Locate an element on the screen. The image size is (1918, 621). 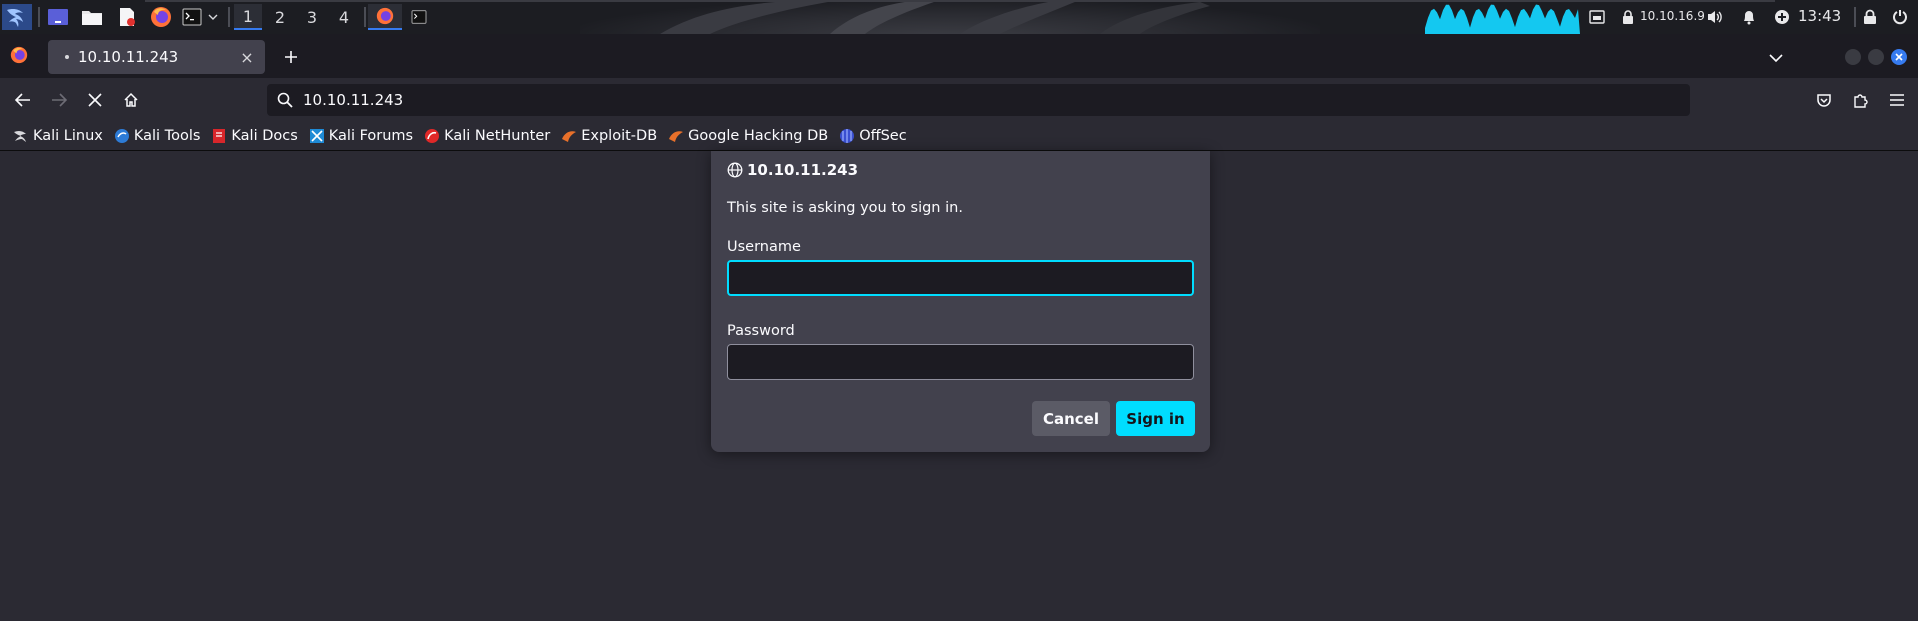
bookmark-offsec: OffSec is located at coordinates (873, 136).